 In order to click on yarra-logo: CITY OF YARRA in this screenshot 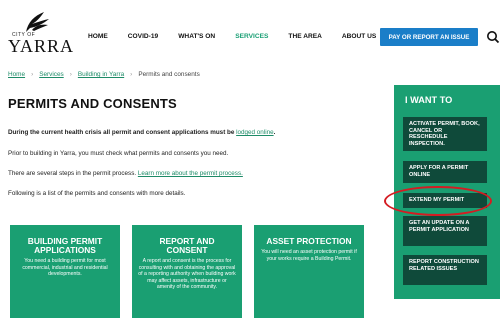, I will do `click(40, 33)`.